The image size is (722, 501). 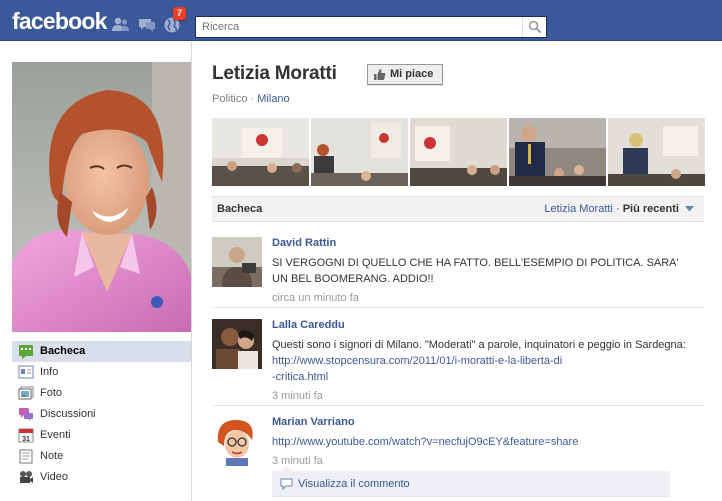 What do you see at coordinates (482, 243) in the screenshot?
I see `story-author-link: David Rattin` at bounding box center [482, 243].